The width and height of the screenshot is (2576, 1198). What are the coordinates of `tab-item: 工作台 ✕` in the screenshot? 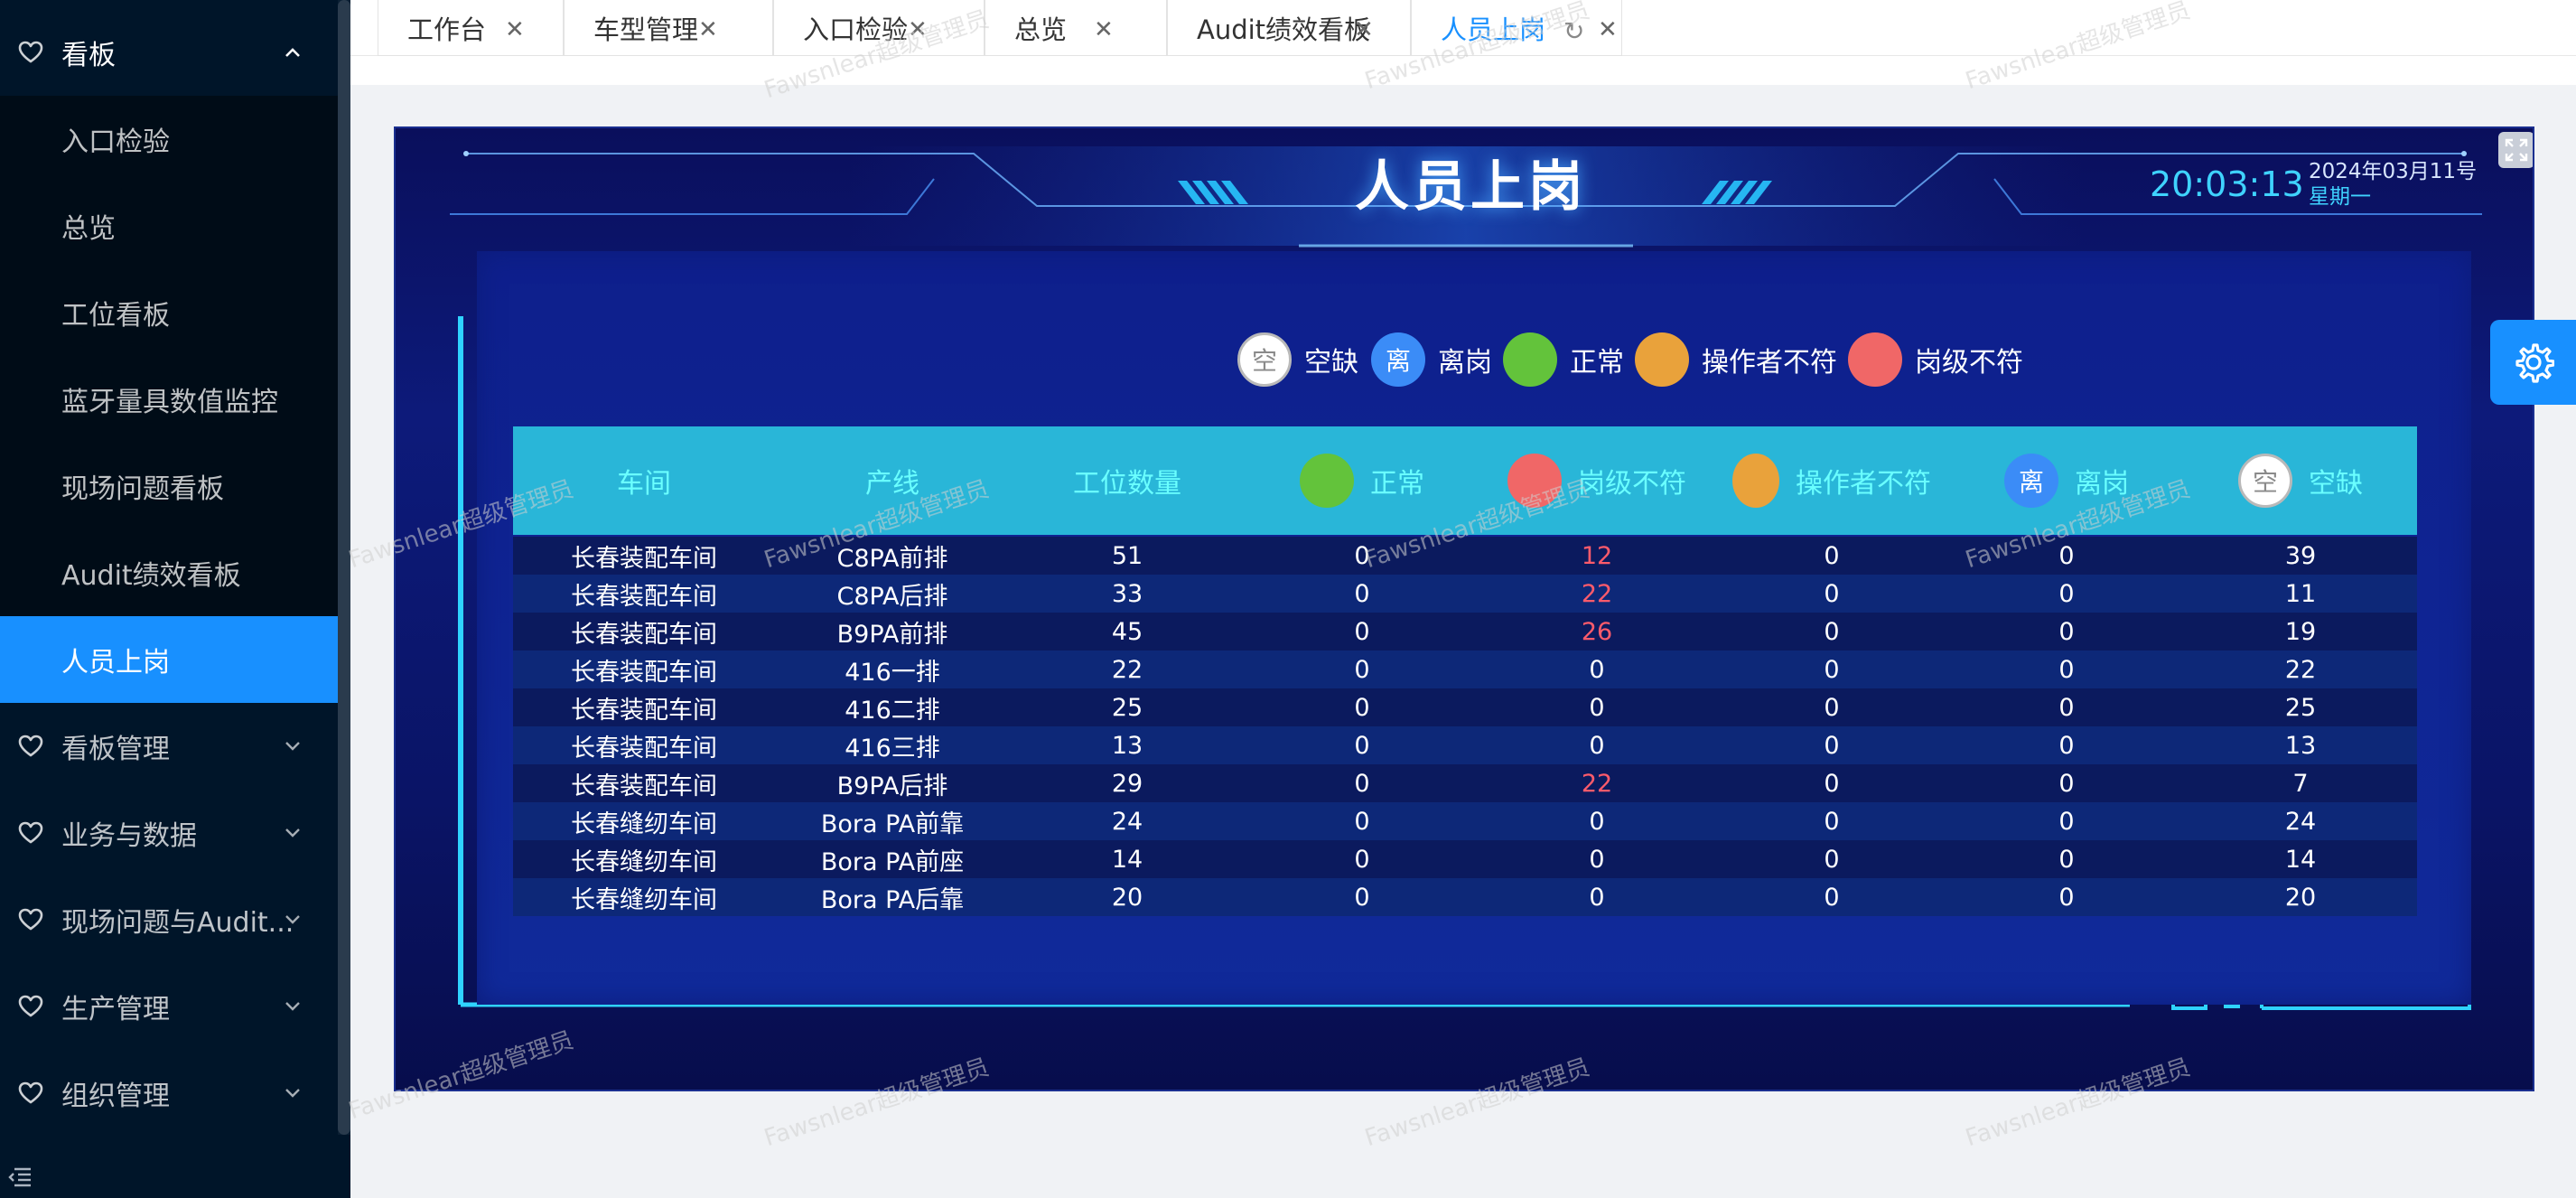 It's located at (471, 28).